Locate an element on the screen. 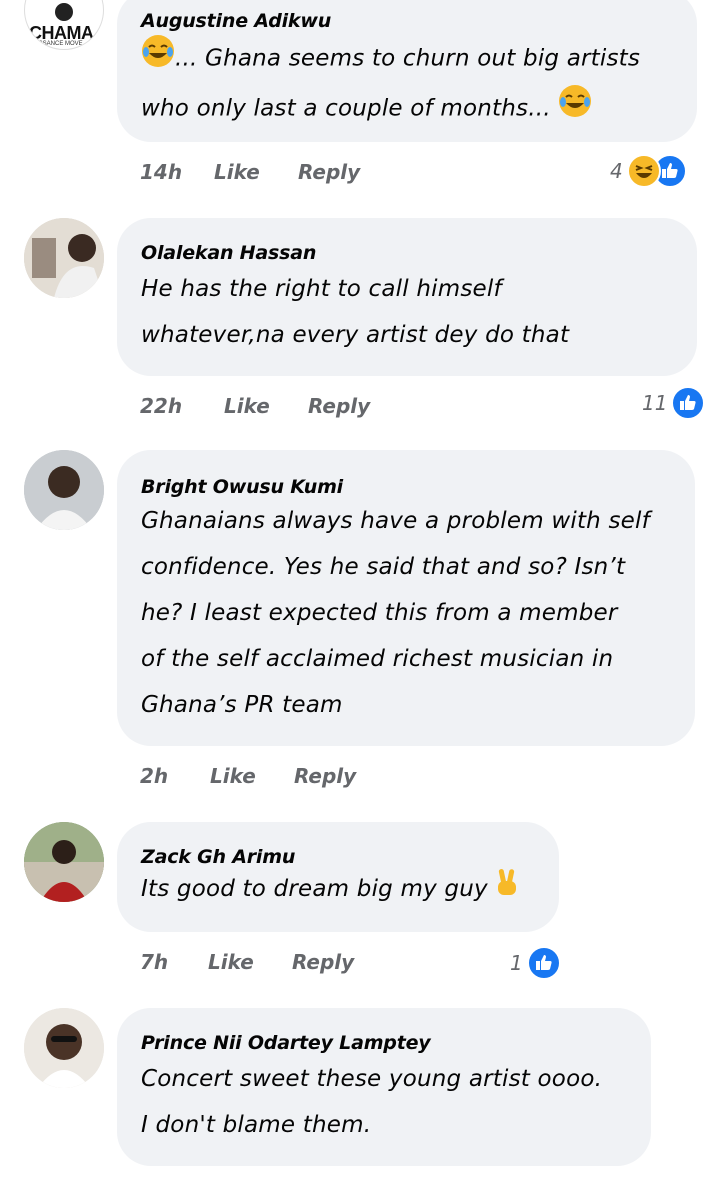 This screenshot has width=720, height=1181. reaction-count: 11 is located at coordinates (655, 403).